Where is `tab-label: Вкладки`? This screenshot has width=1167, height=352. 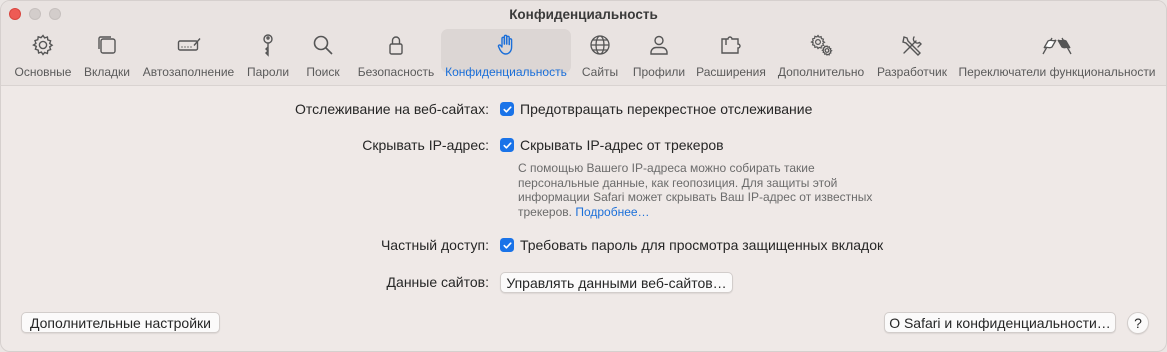
tab-label: Вкладки is located at coordinates (107, 72).